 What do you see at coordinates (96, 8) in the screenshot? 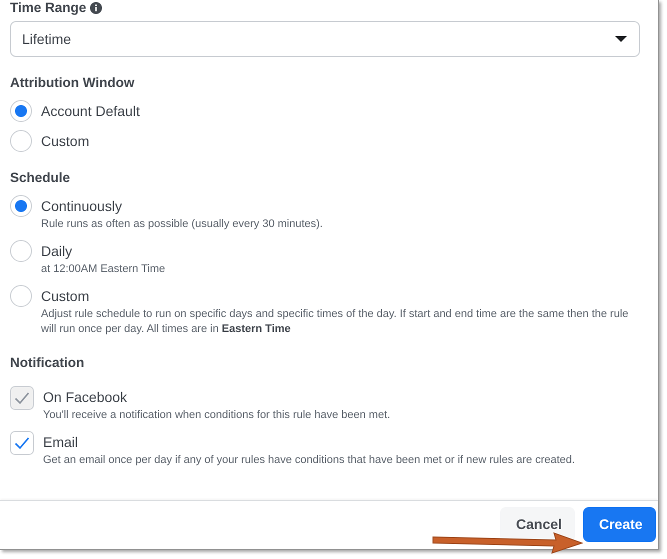
I see `info-icon` at bounding box center [96, 8].